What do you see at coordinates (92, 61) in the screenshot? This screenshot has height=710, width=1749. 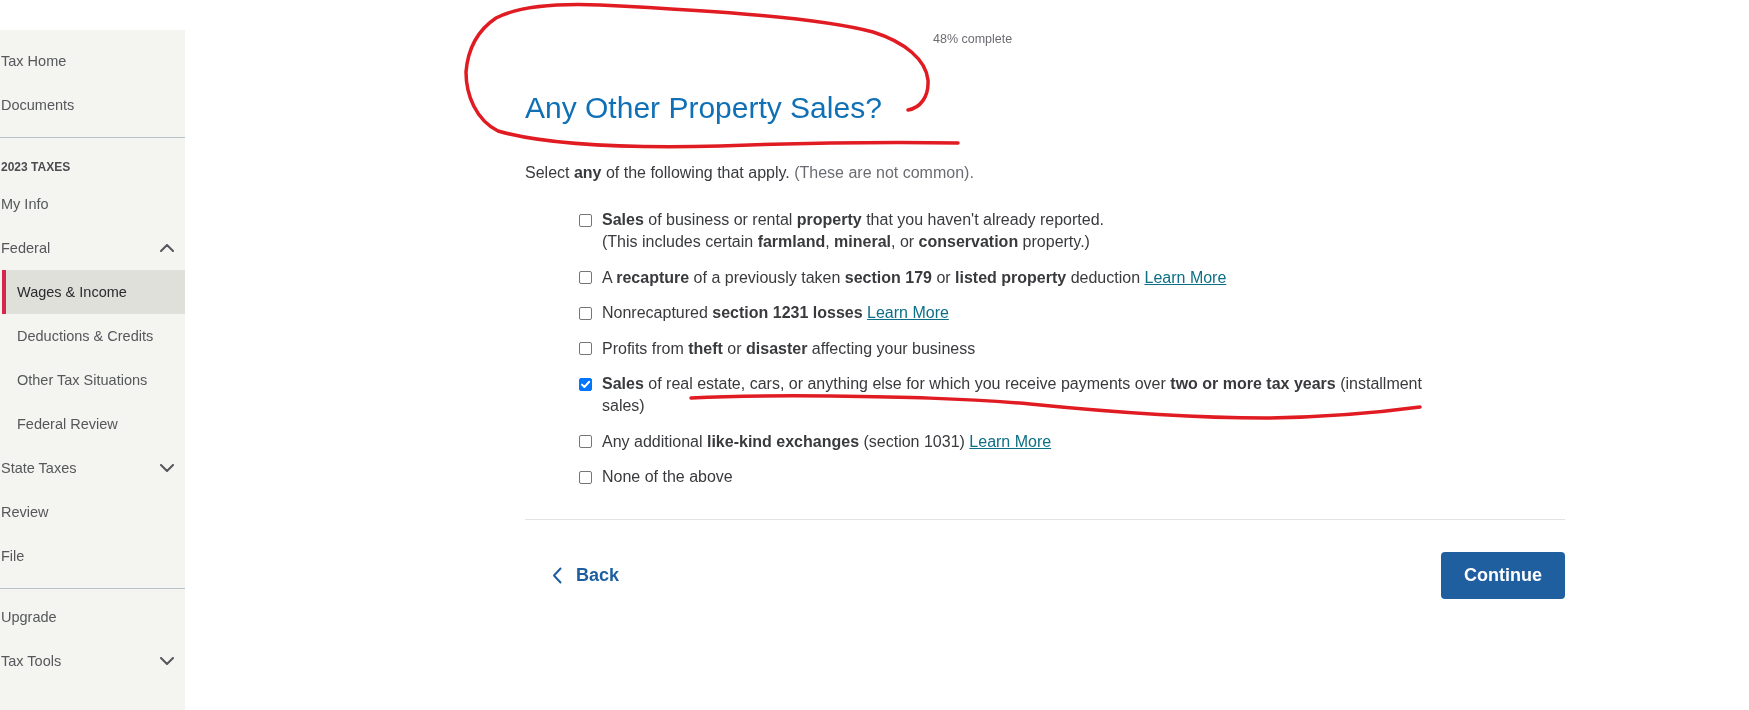 I see `nav-link: Tax Home` at bounding box center [92, 61].